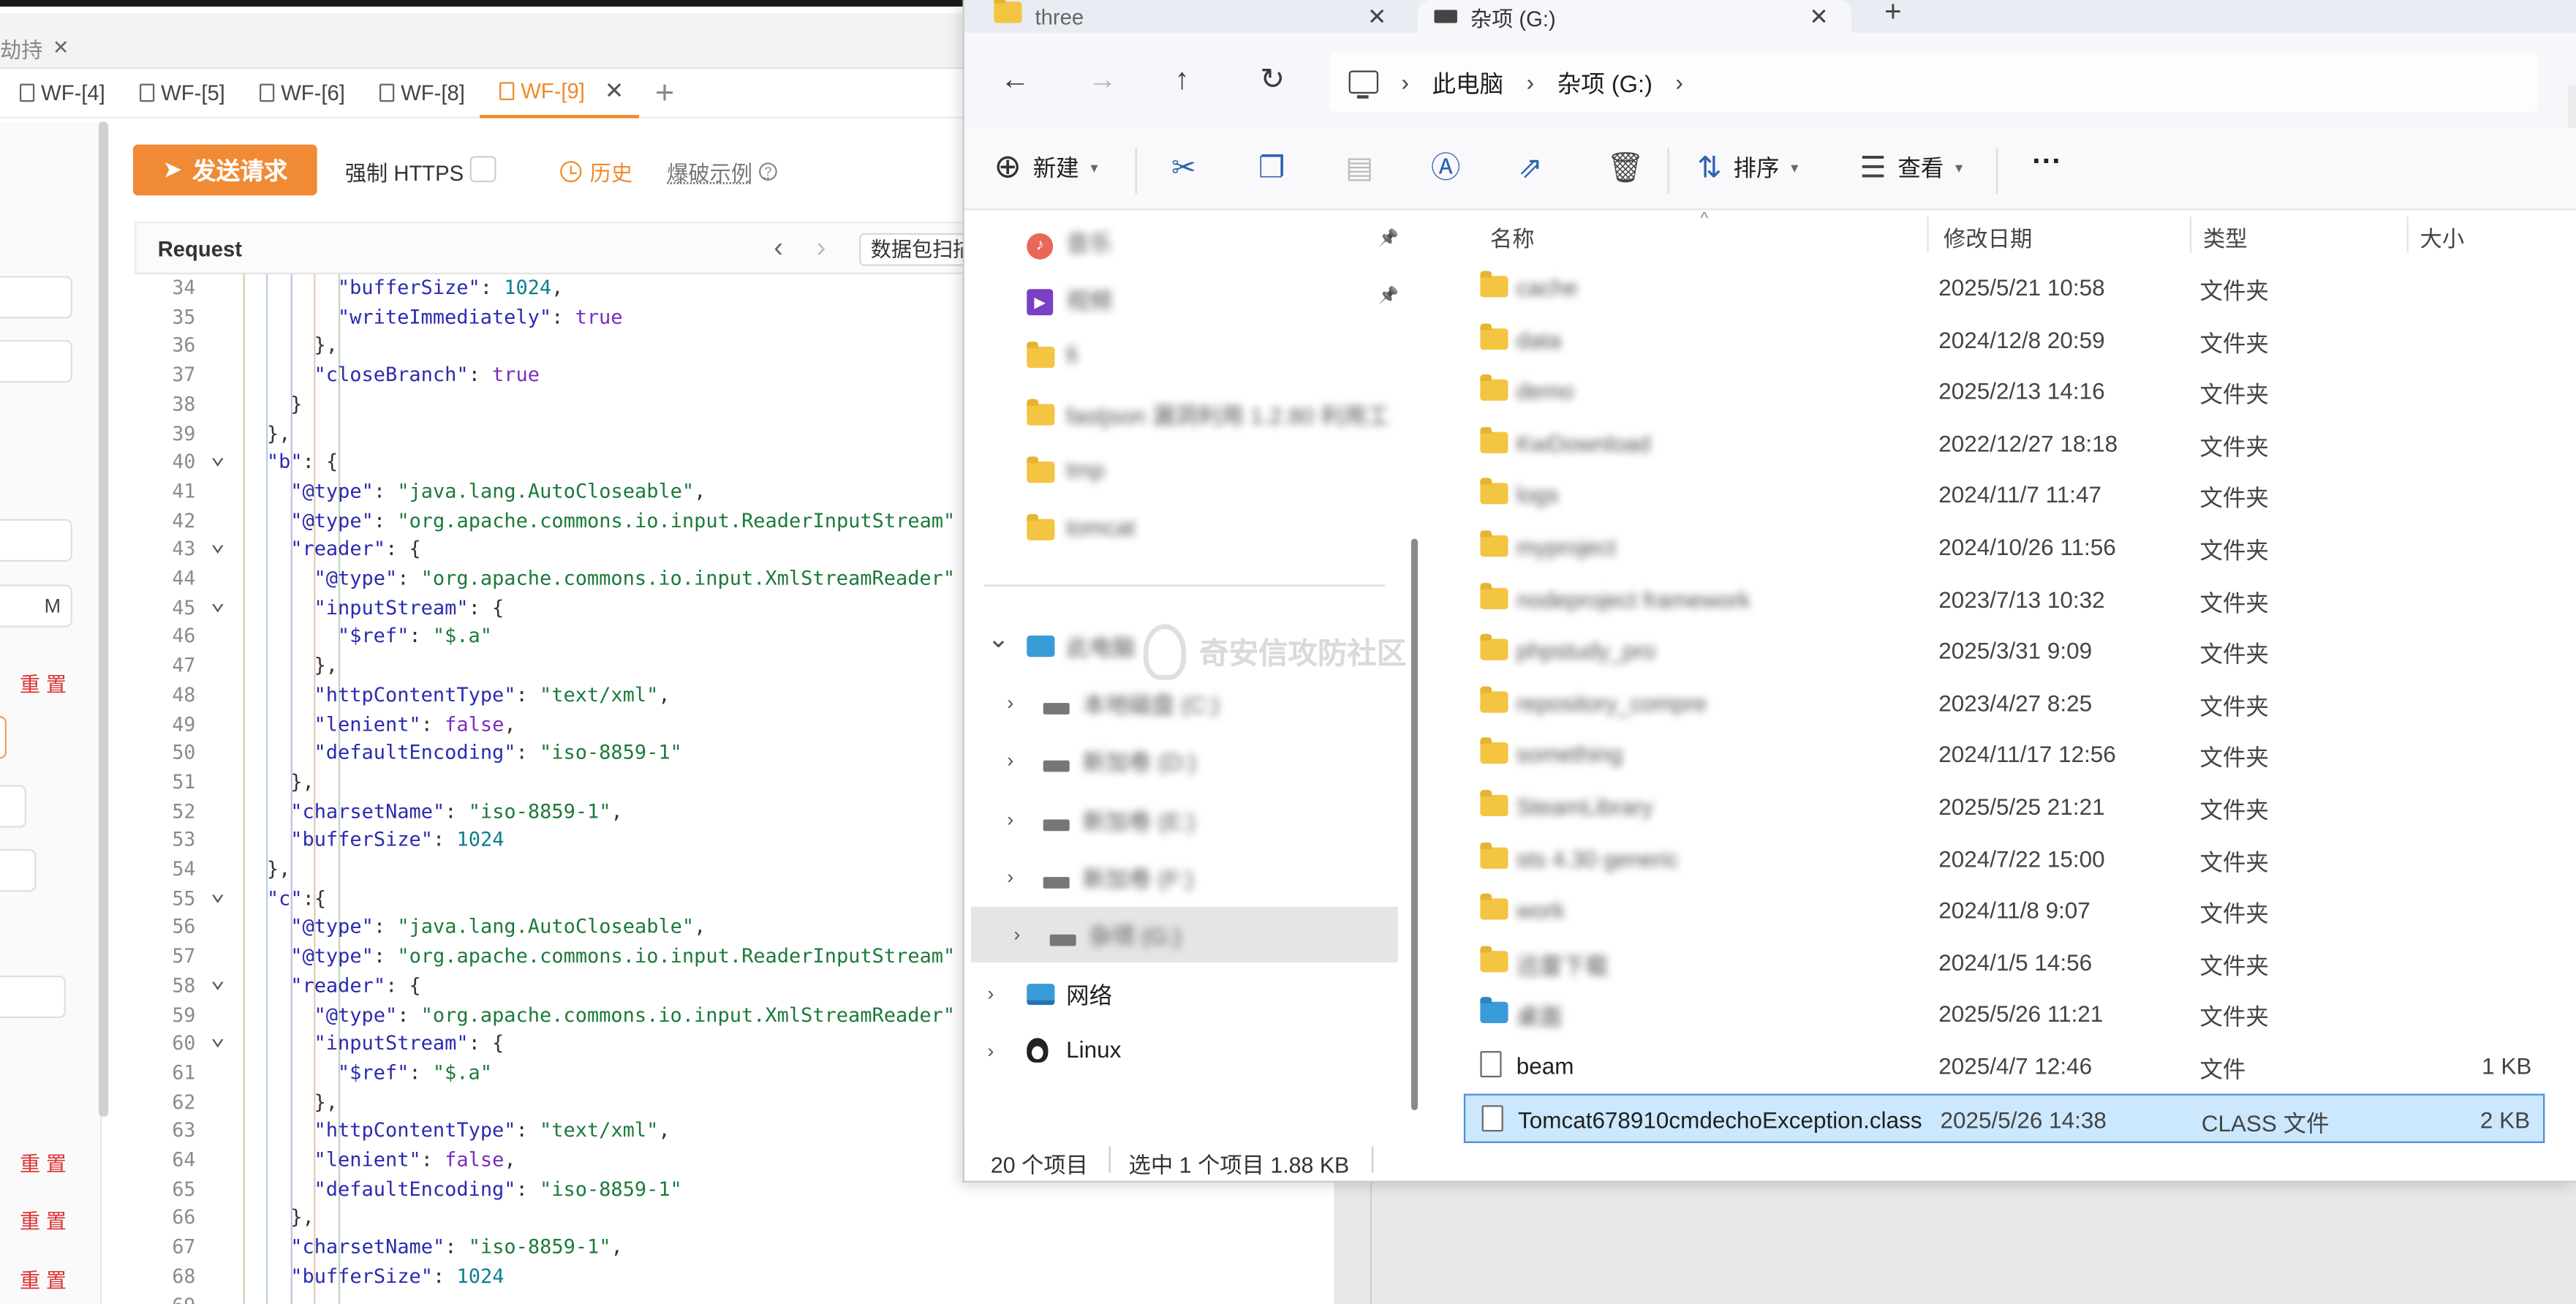 The width and height of the screenshot is (2576, 1304). What do you see at coordinates (1934, 82) in the screenshot?
I see `address-bar: › 此电脑 › 杂项 (G:) ›` at bounding box center [1934, 82].